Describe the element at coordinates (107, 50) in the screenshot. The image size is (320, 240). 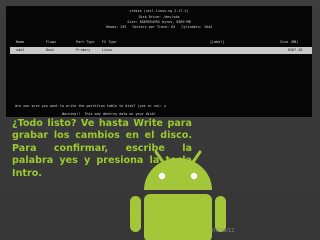
I see `partition-fs-type: Linux` at that location.